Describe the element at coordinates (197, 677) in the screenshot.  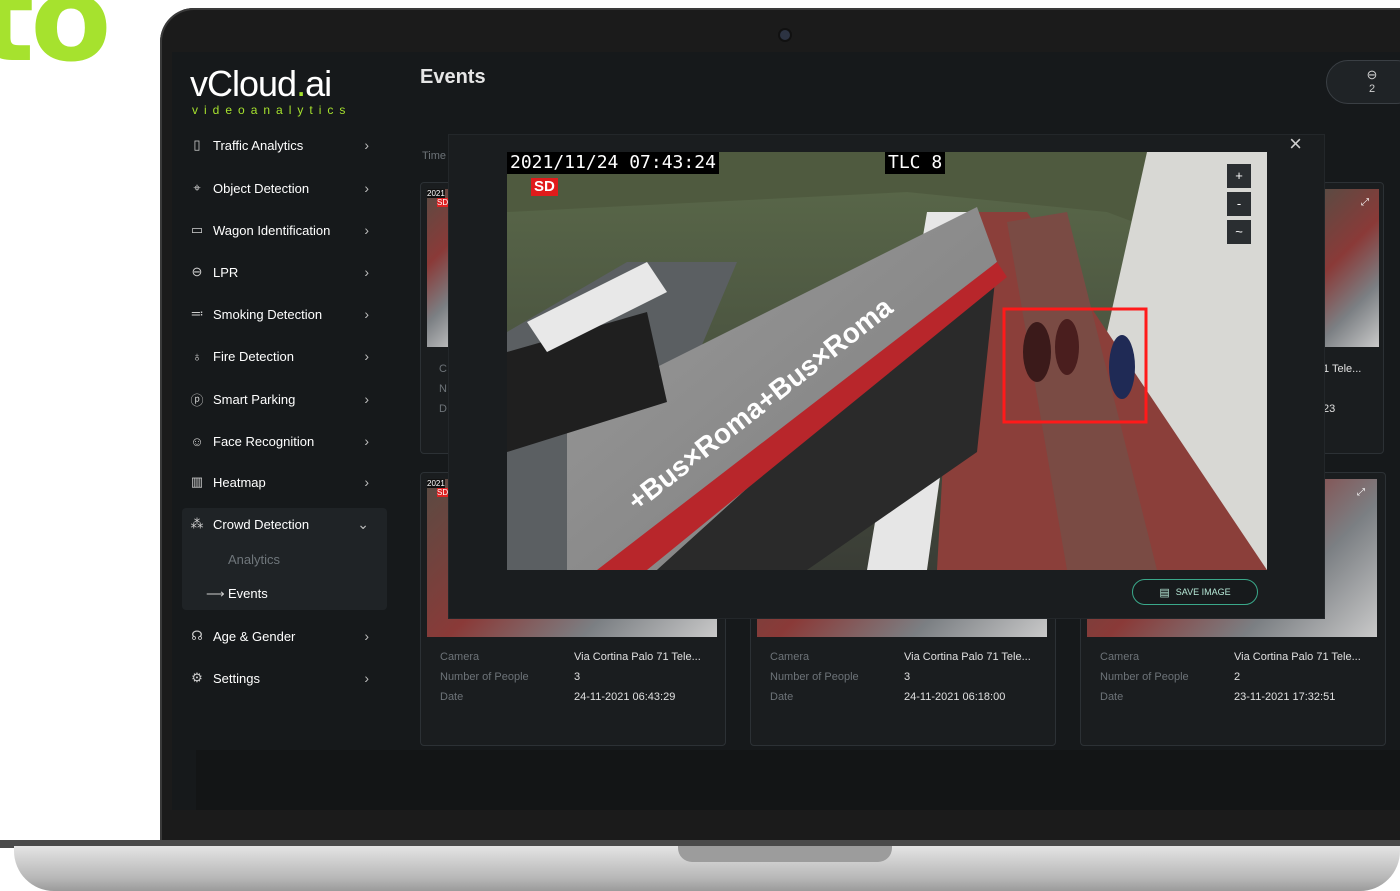
I see `gear-icon: ⚙` at that location.